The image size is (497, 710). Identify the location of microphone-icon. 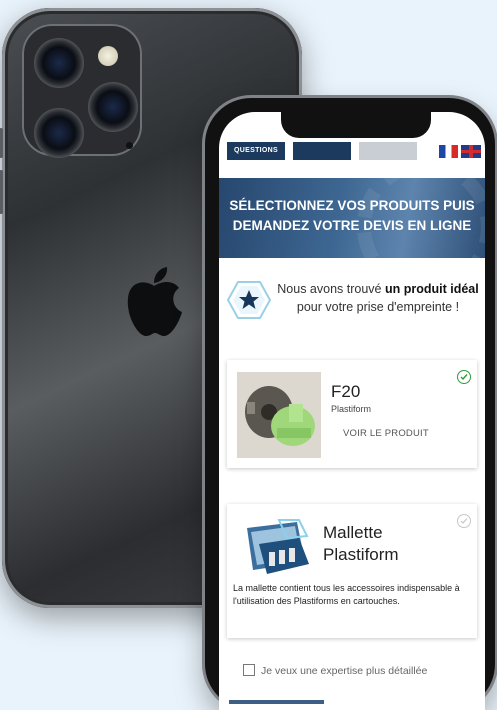
(129, 145).